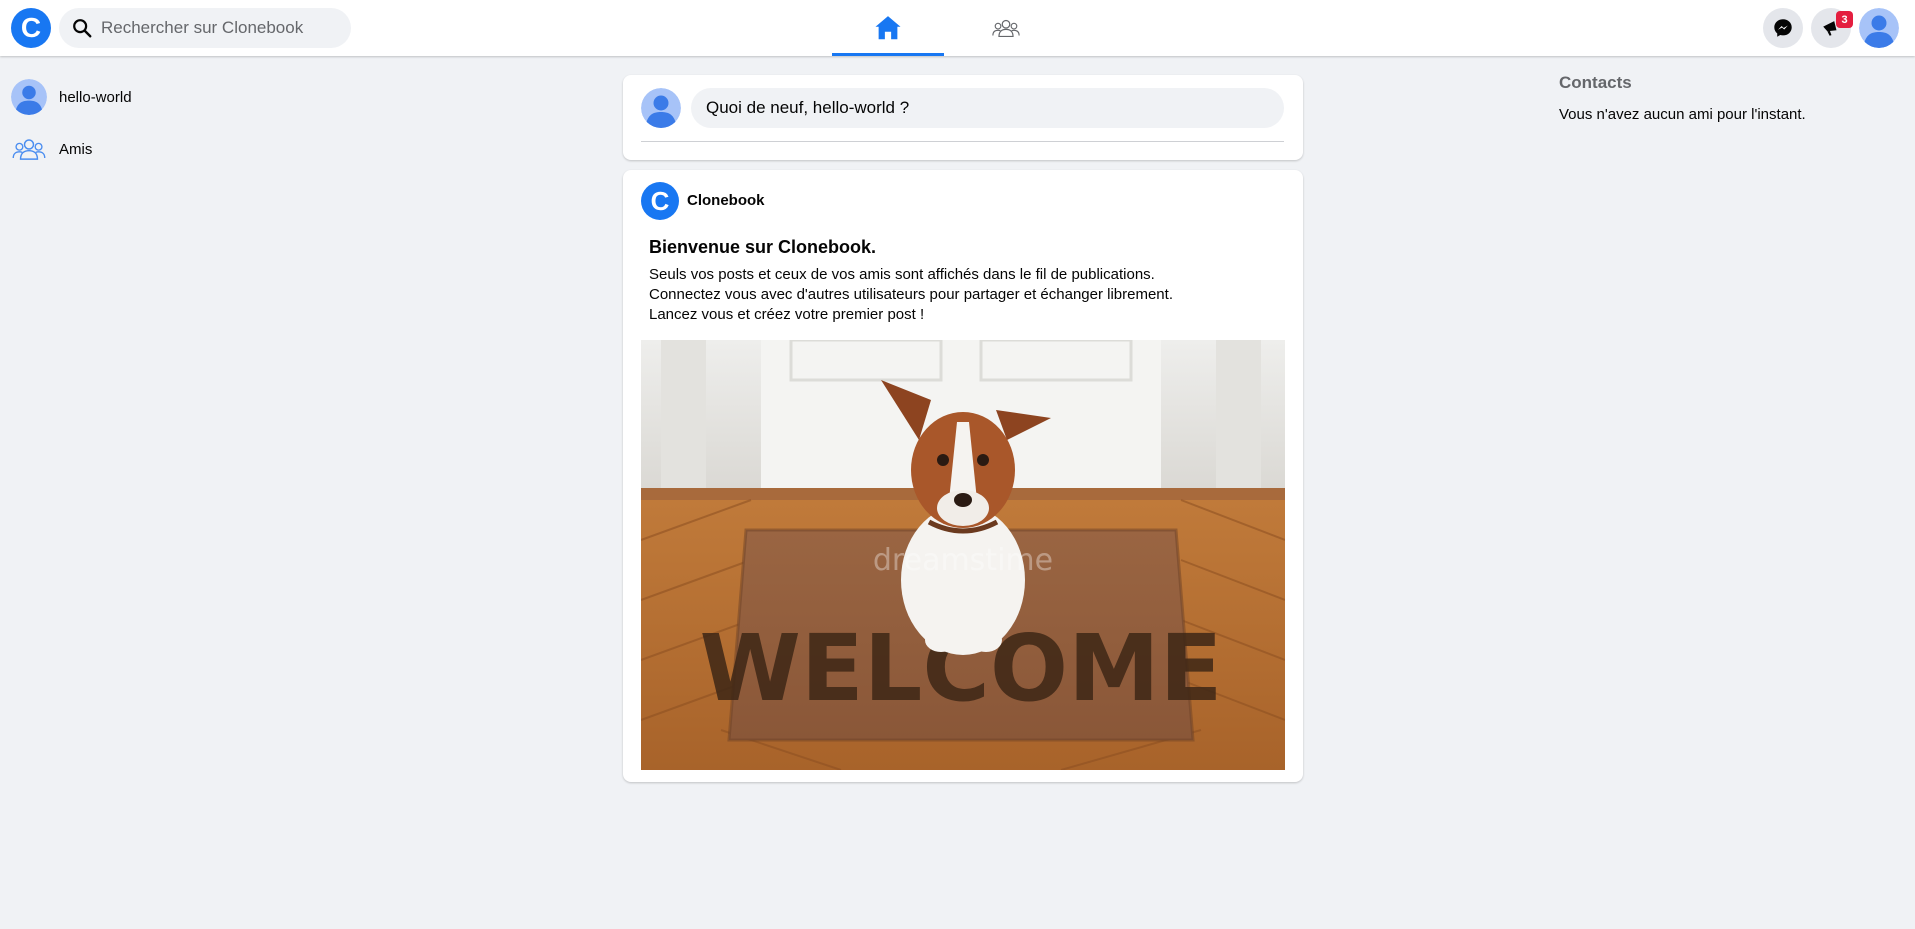 The image size is (1915, 929). I want to click on sidebar-item-label: Amis, so click(76, 149).